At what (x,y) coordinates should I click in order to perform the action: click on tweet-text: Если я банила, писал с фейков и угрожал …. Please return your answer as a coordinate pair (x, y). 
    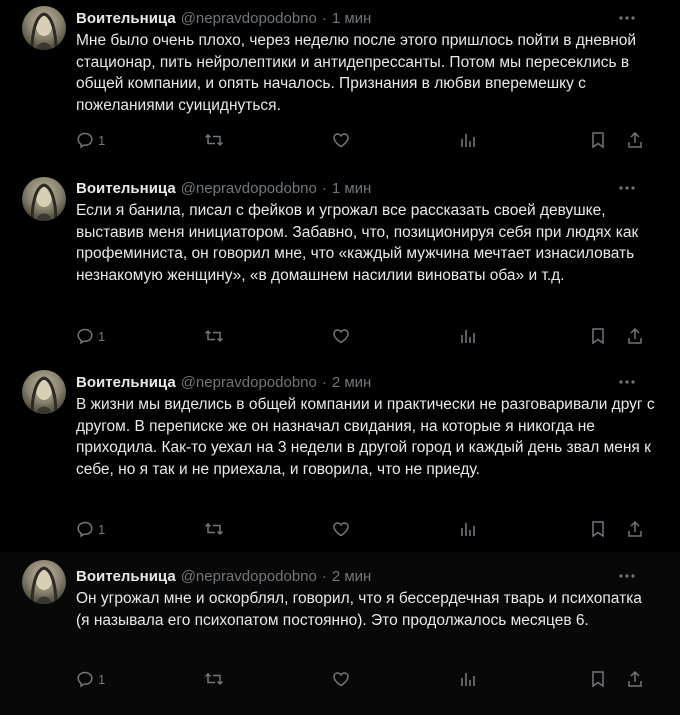
    Looking at the image, I should click on (357, 243).